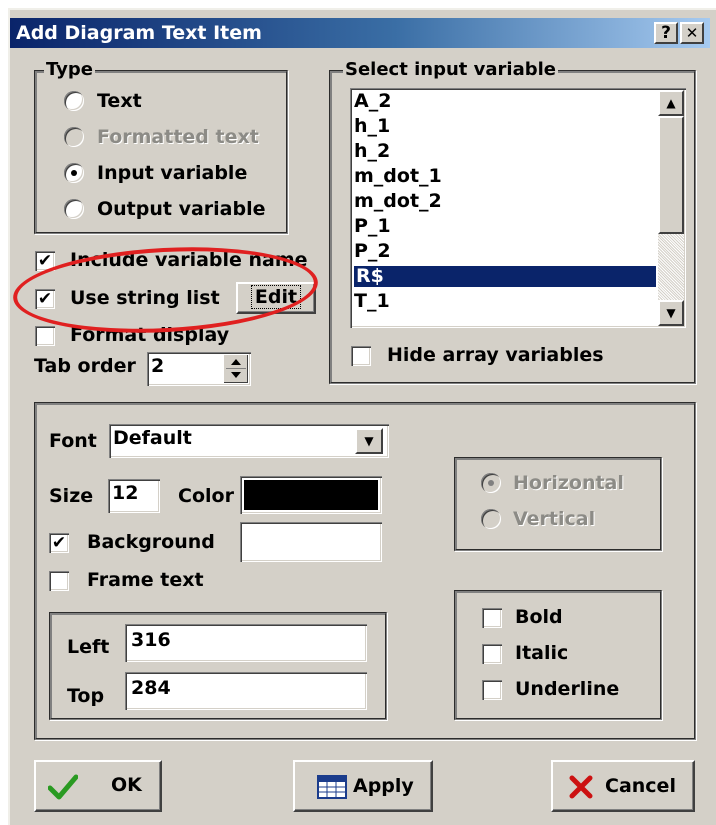 The image size is (716, 825). I want to click on spin-up-icon, so click(236, 362).